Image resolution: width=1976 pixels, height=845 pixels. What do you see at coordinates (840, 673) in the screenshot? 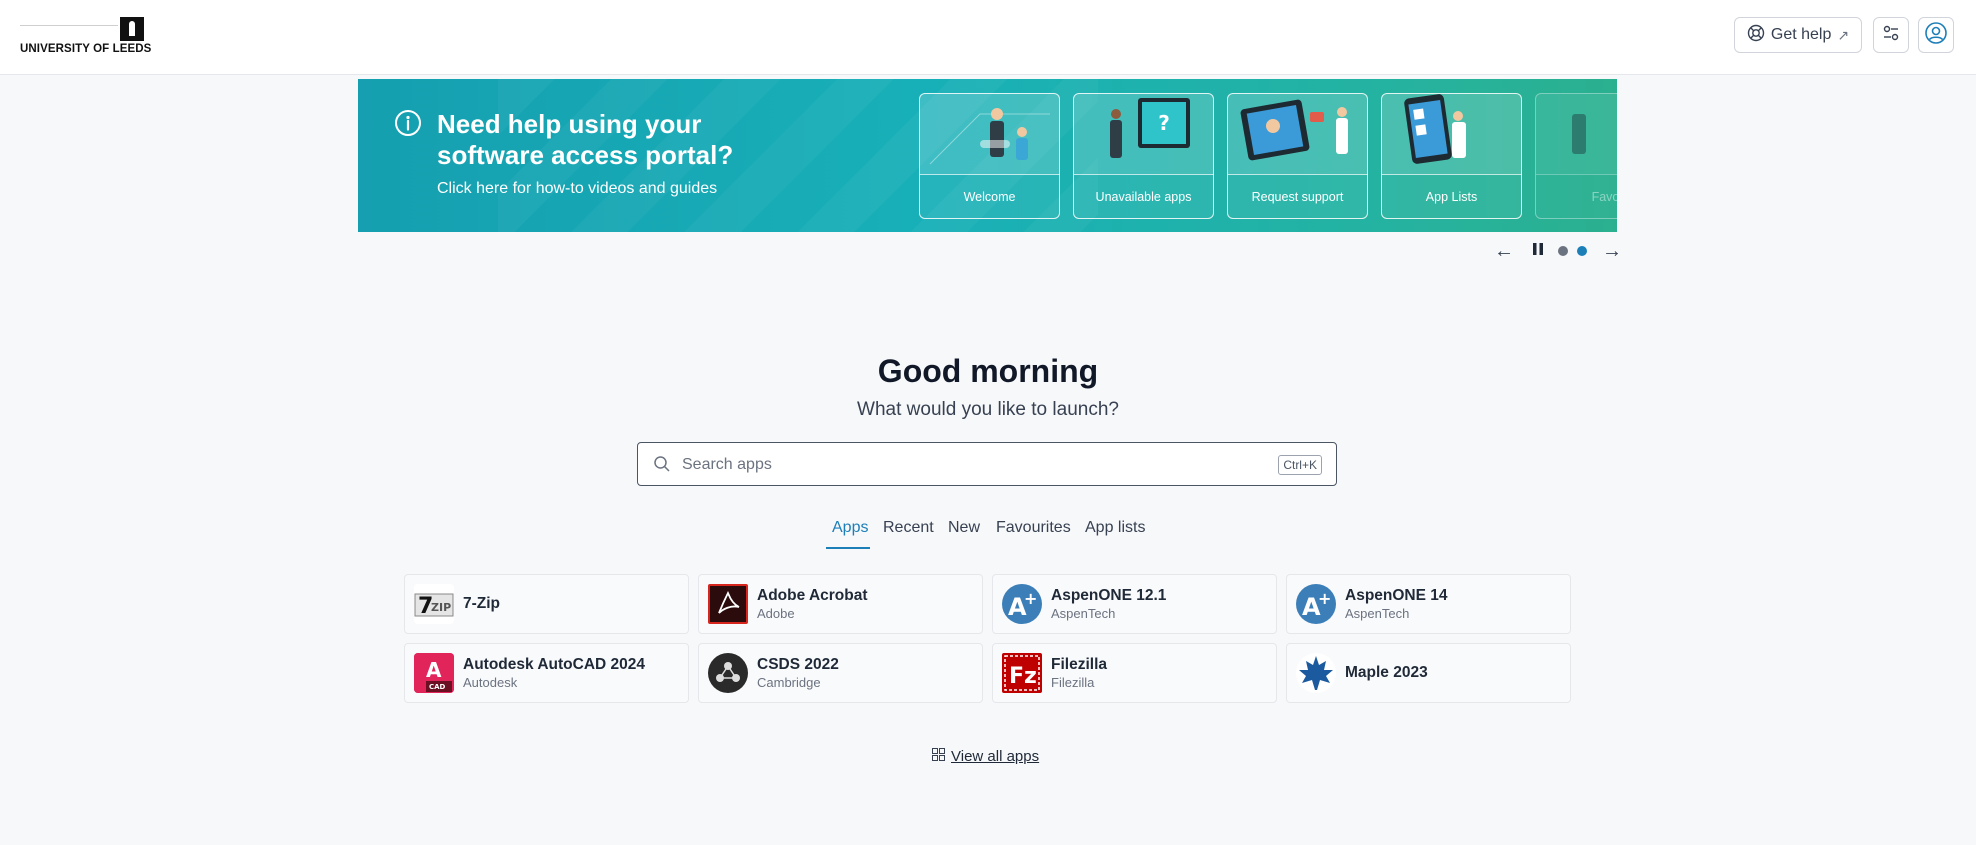
I see `app-tile-csds-2022: CSDS 2022 Cambridge` at bounding box center [840, 673].